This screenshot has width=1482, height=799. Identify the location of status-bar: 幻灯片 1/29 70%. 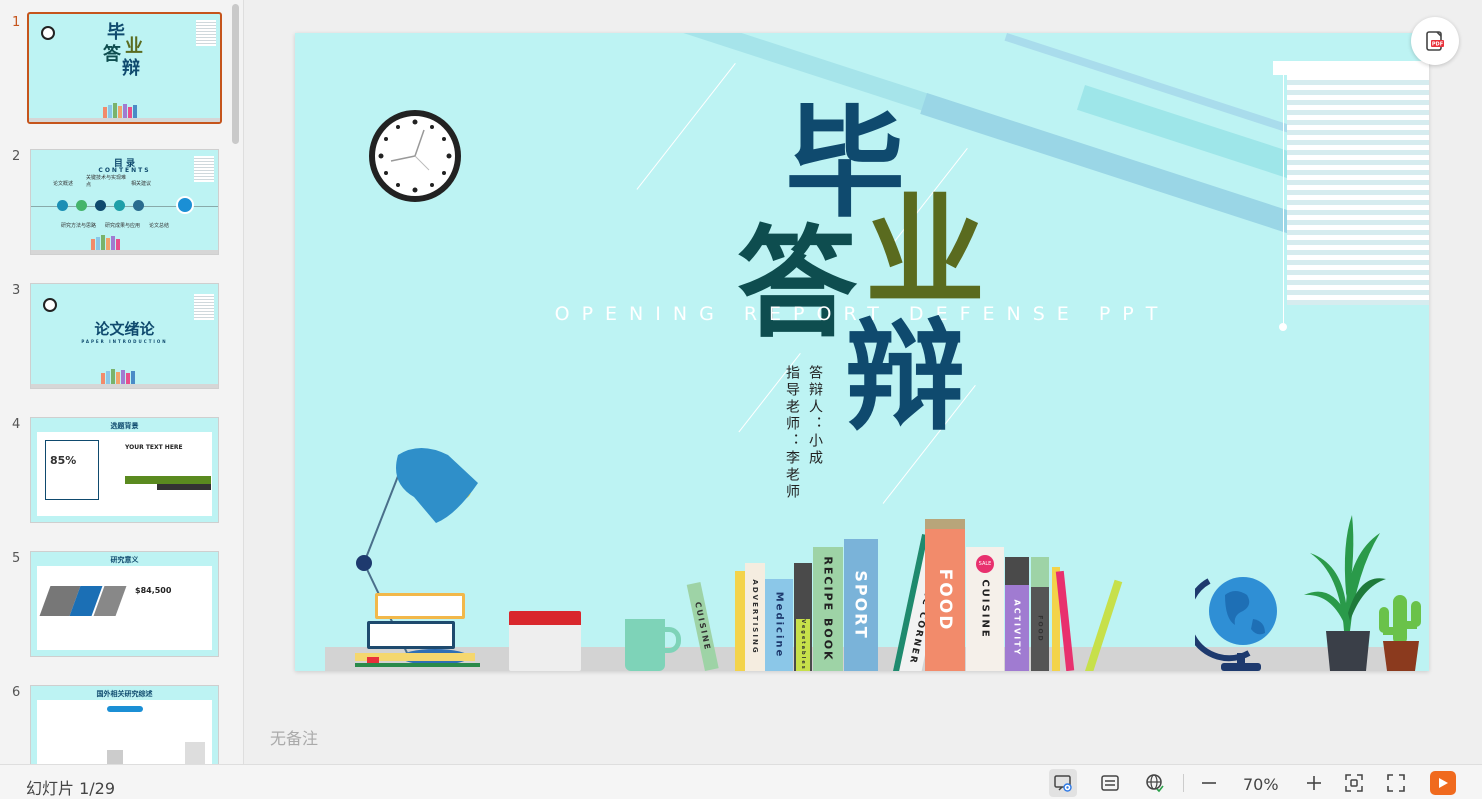
(741, 781).